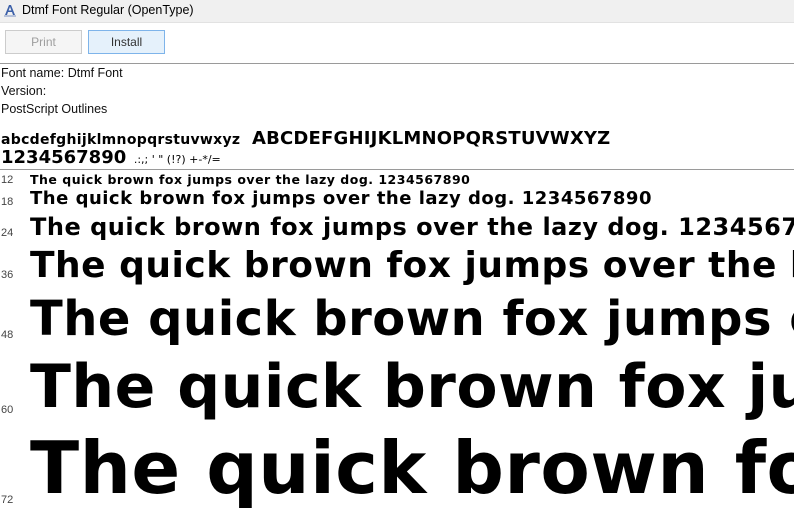 The width and height of the screenshot is (794, 532). I want to click on size-label: 18, so click(7, 202).